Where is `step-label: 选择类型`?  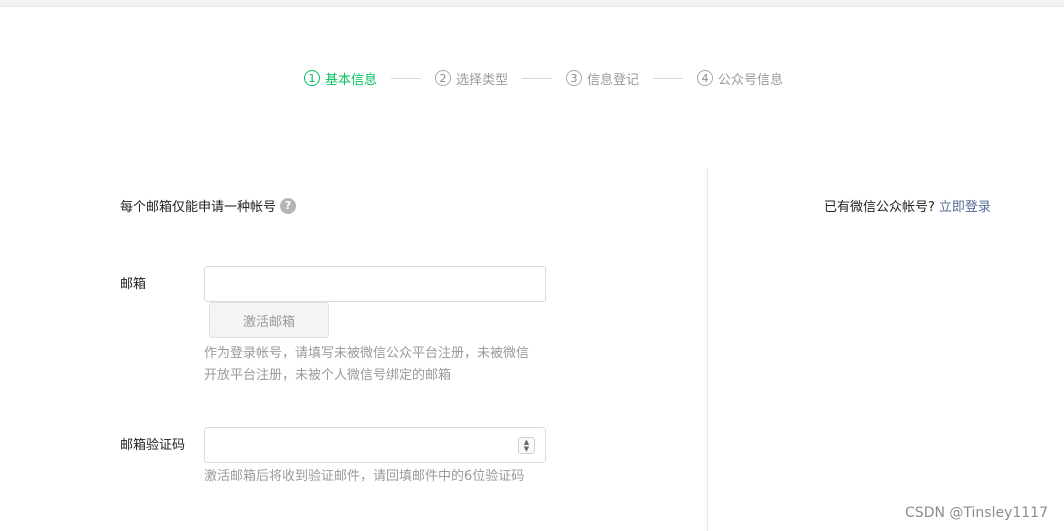 step-label: 选择类型 is located at coordinates (482, 80).